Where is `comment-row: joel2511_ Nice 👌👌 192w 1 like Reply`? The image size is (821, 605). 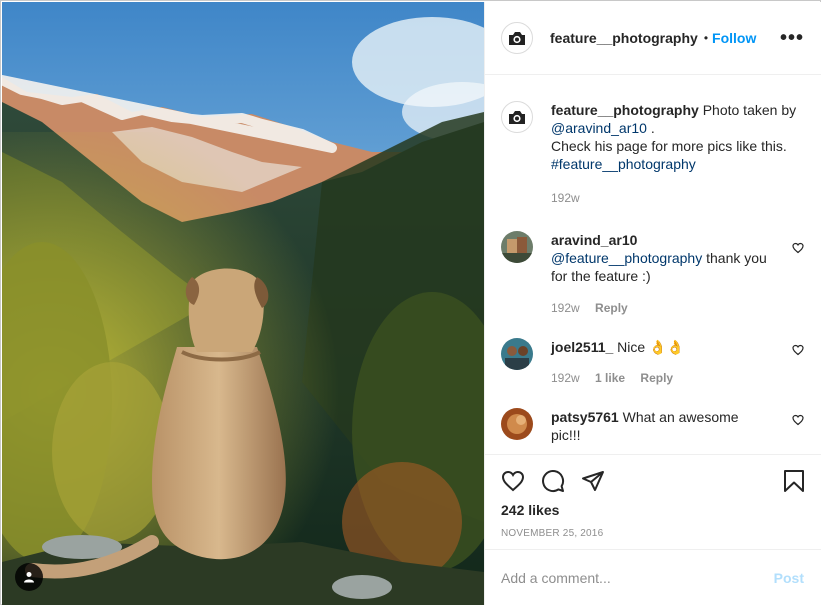 comment-row: joel2511_ Nice 👌👌 192w 1 like Reply is located at coordinates (653, 362).